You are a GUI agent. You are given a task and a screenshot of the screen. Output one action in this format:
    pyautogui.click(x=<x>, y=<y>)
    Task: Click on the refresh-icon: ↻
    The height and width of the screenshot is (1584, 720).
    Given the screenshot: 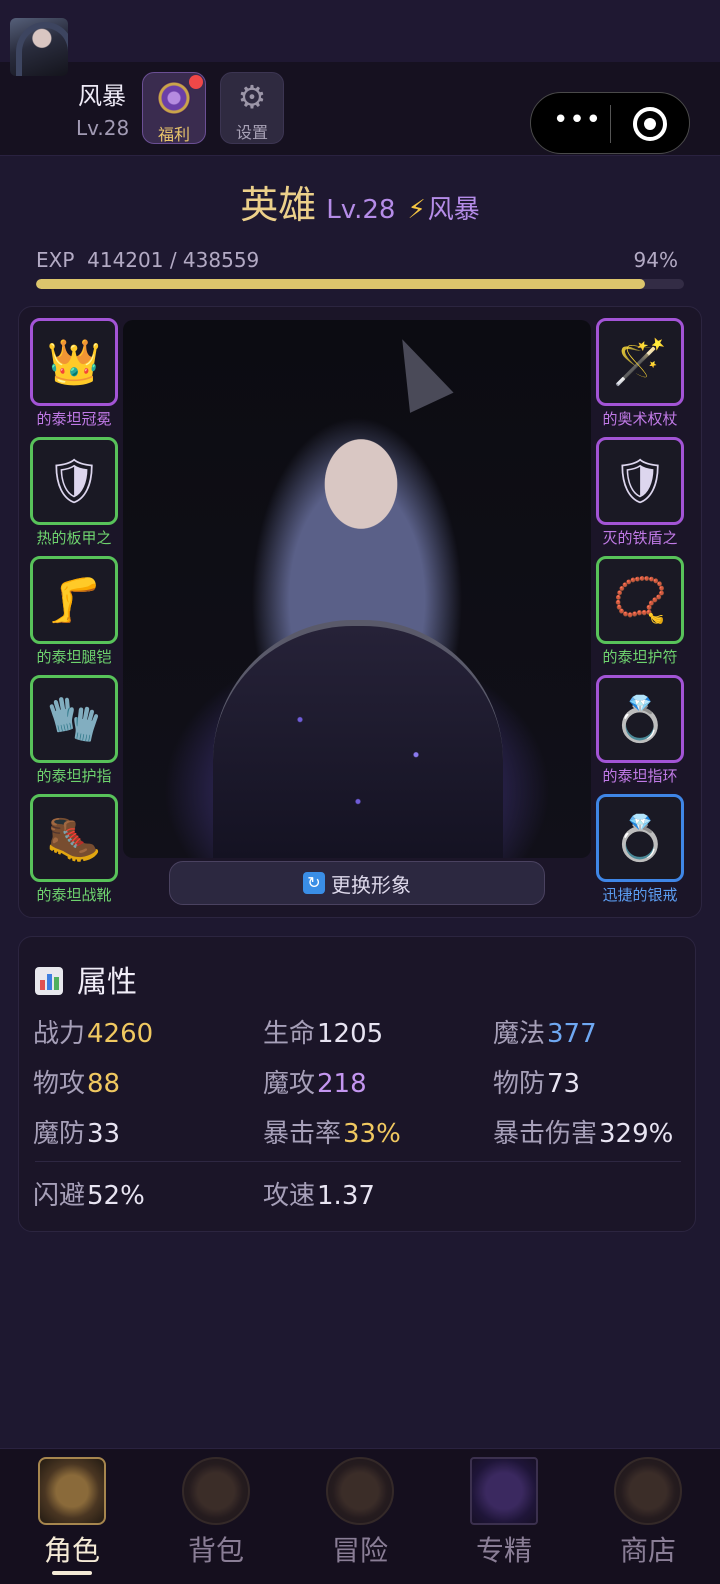 What is the action you would take?
    pyautogui.click(x=314, y=883)
    